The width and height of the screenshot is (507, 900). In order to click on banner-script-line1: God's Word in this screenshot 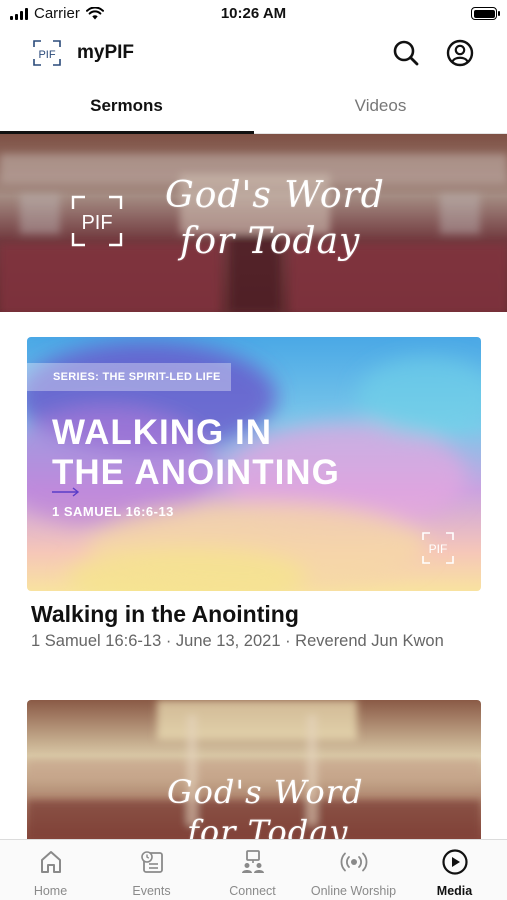, I will do `click(275, 195)`.